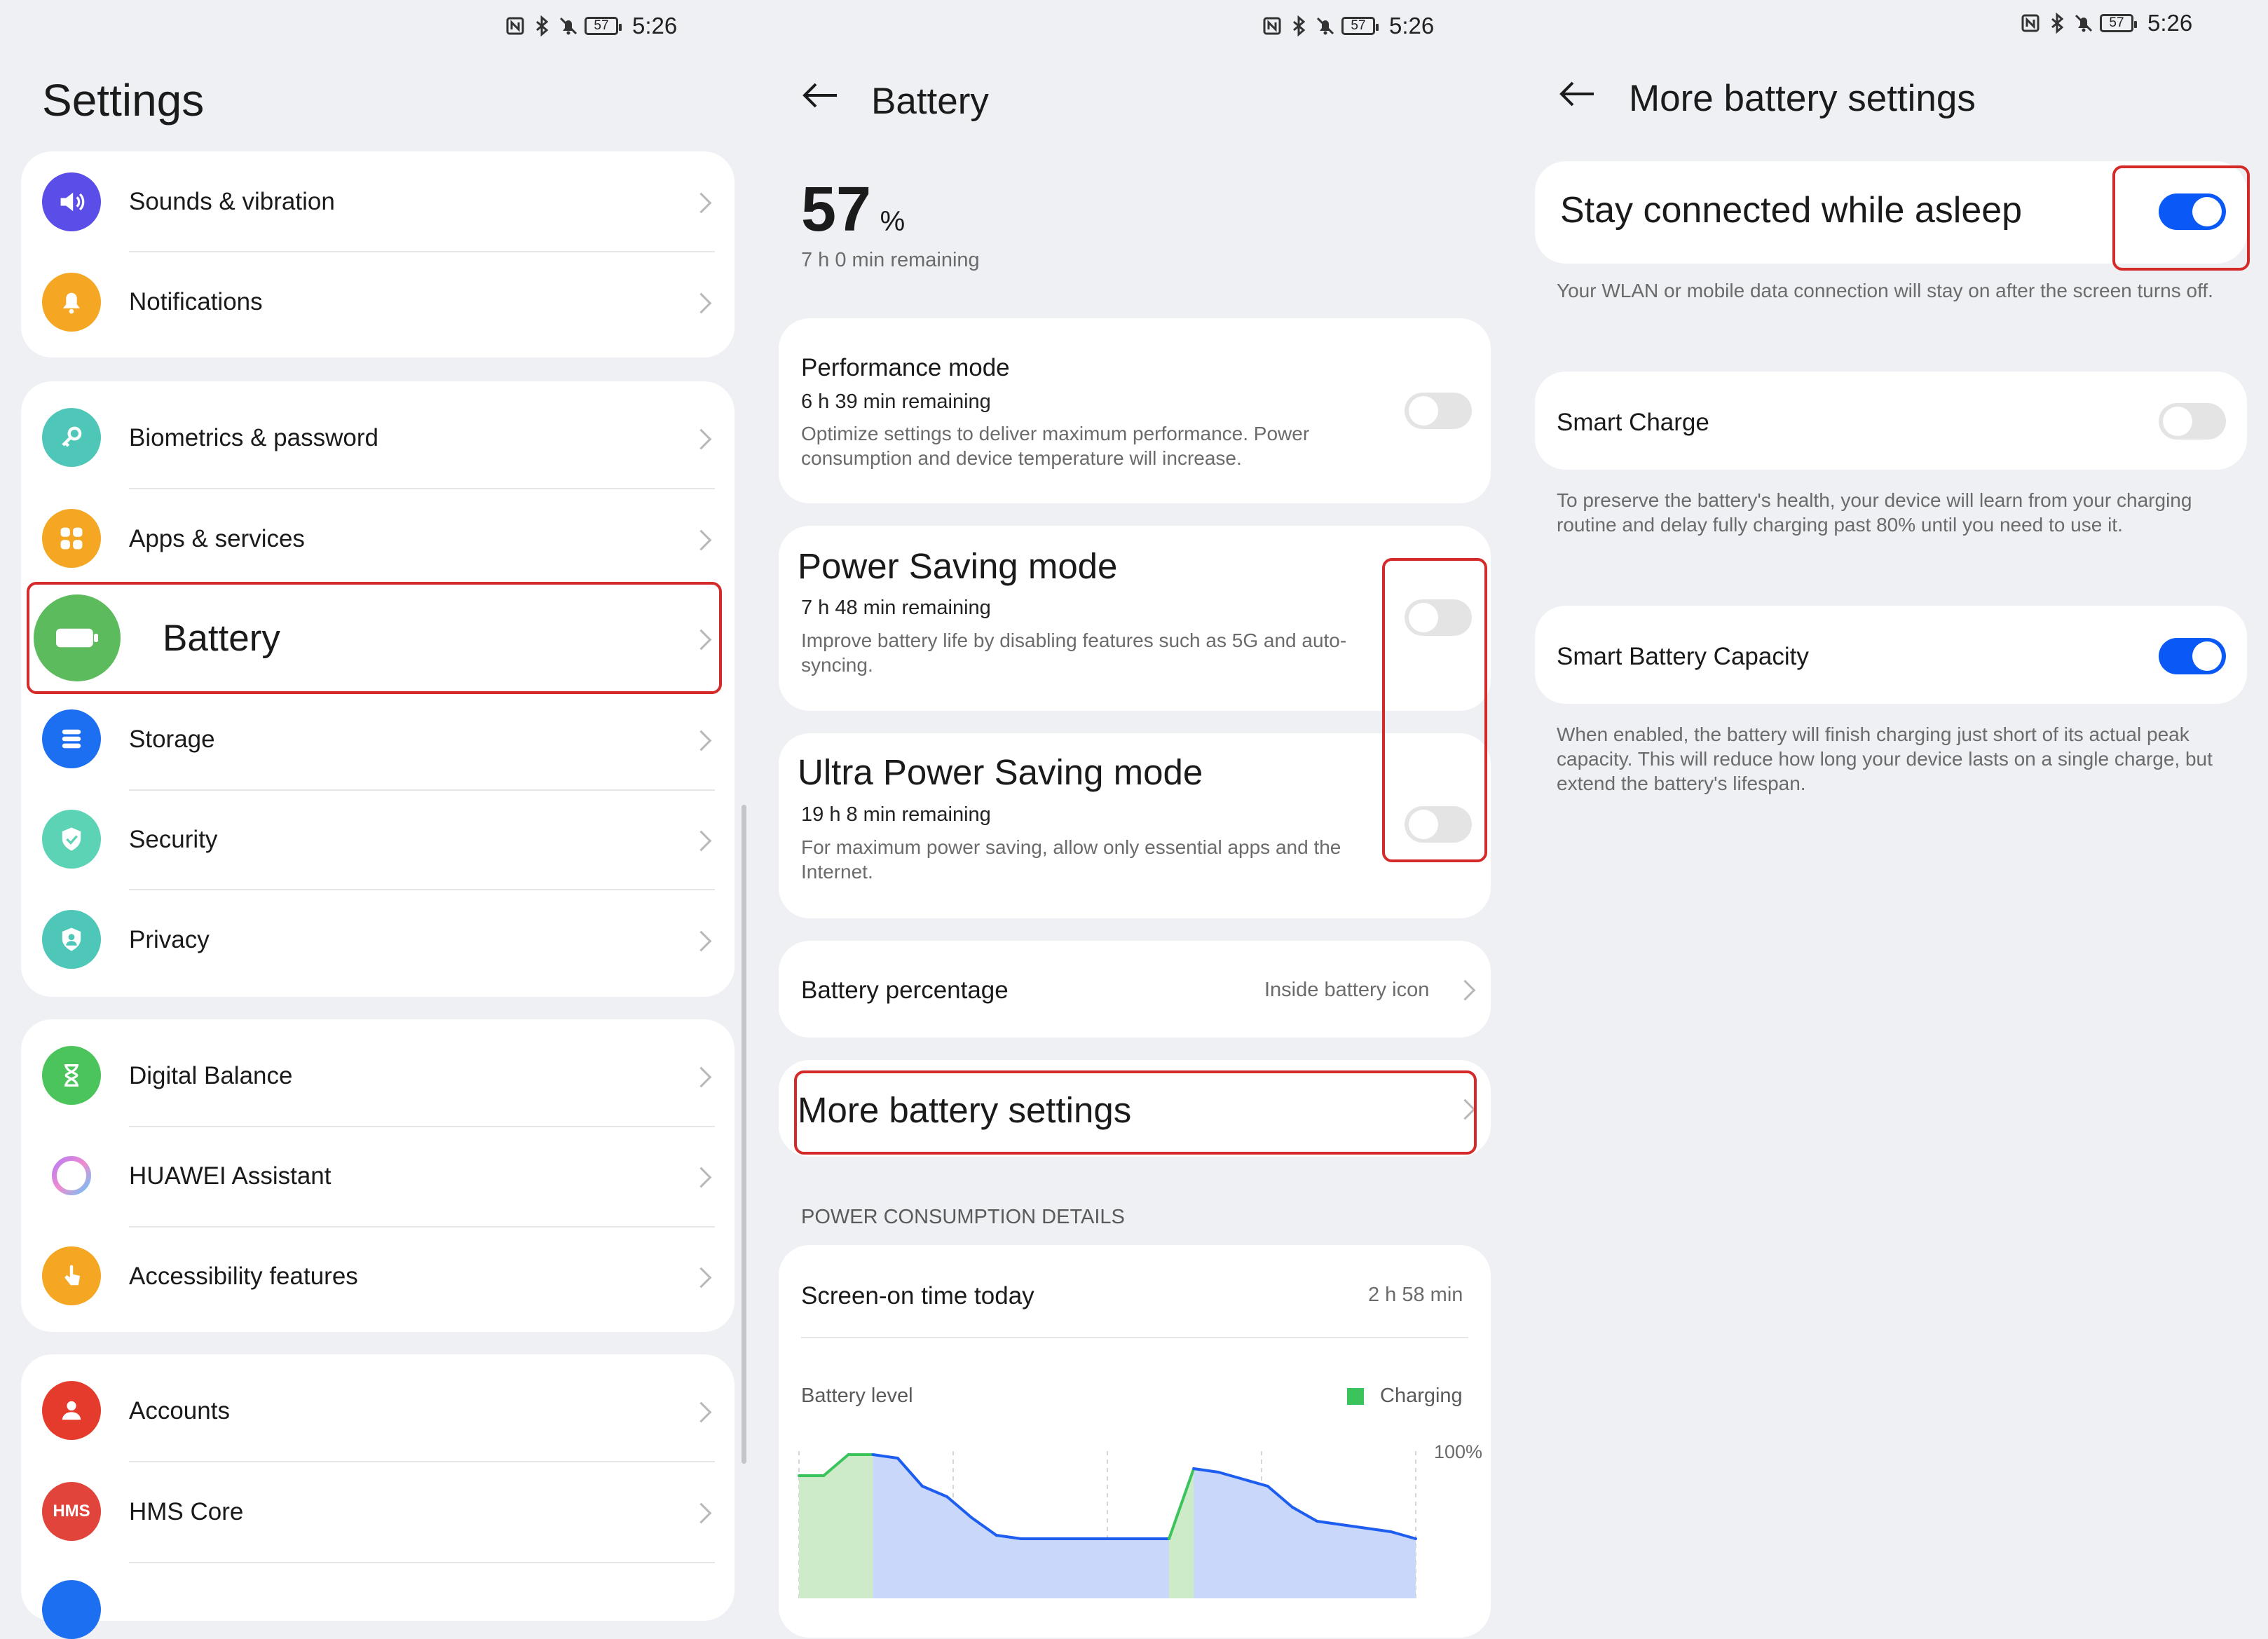  What do you see at coordinates (72, 1076) in the screenshot?
I see `hourglass-icon` at bounding box center [72, 1076].